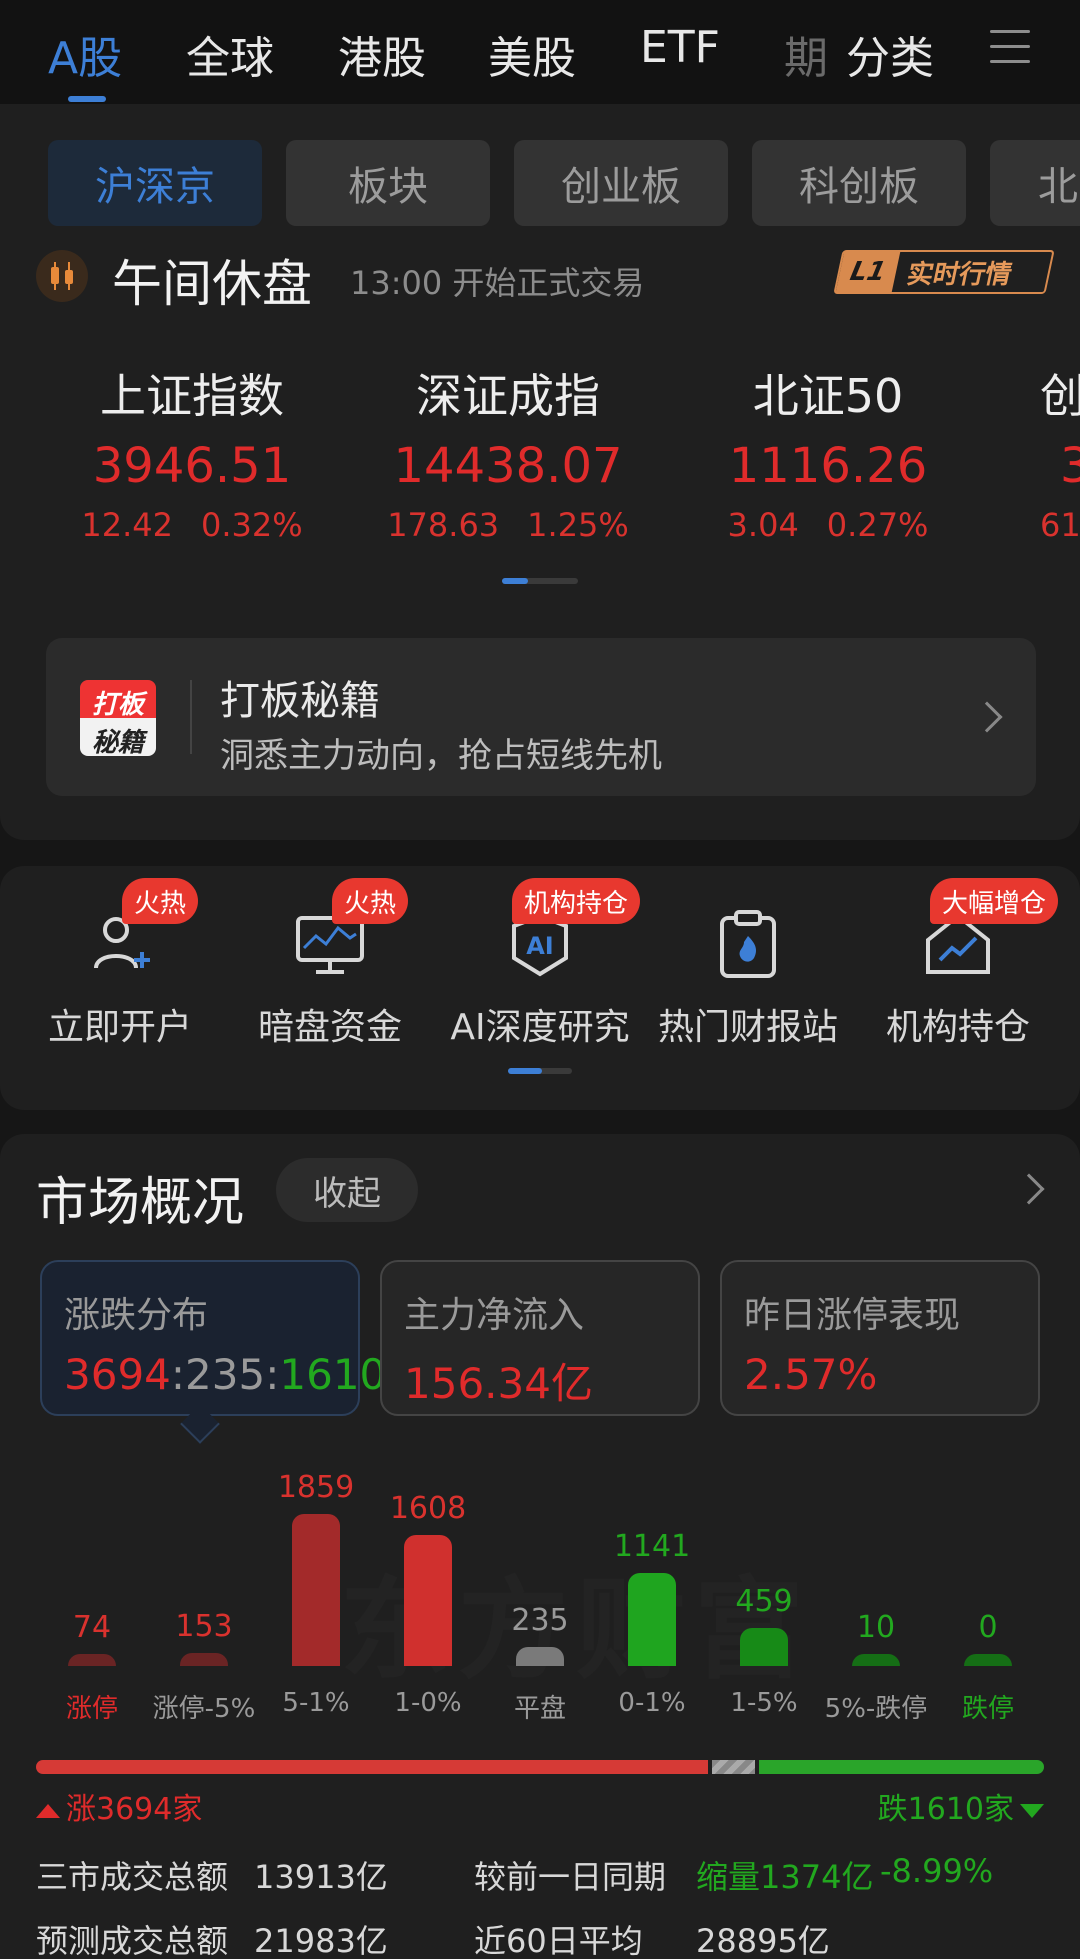  Describe the element at coordinates (443, 525) in the screenshot. I see `index-change-abs: 178.63` at that location.